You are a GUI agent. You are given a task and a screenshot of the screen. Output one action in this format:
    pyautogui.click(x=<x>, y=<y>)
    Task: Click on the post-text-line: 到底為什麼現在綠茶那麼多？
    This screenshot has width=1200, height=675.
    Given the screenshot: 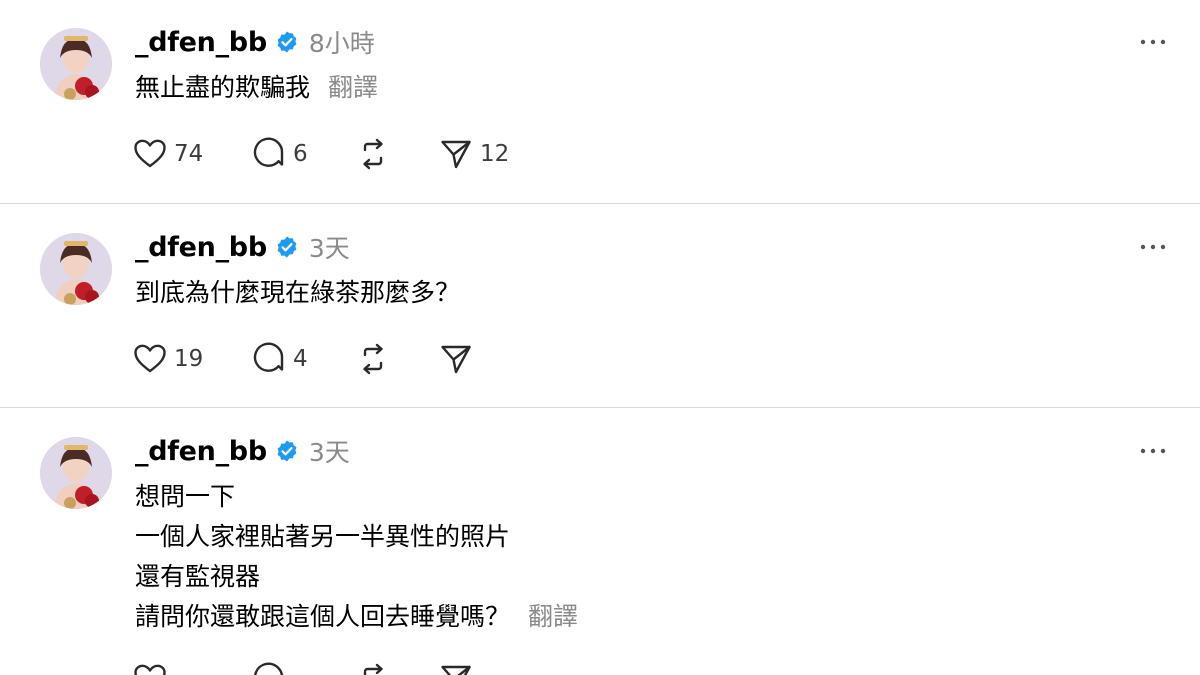 What is the action you would take?
    pyautogui.click(x=298, y=292)
    